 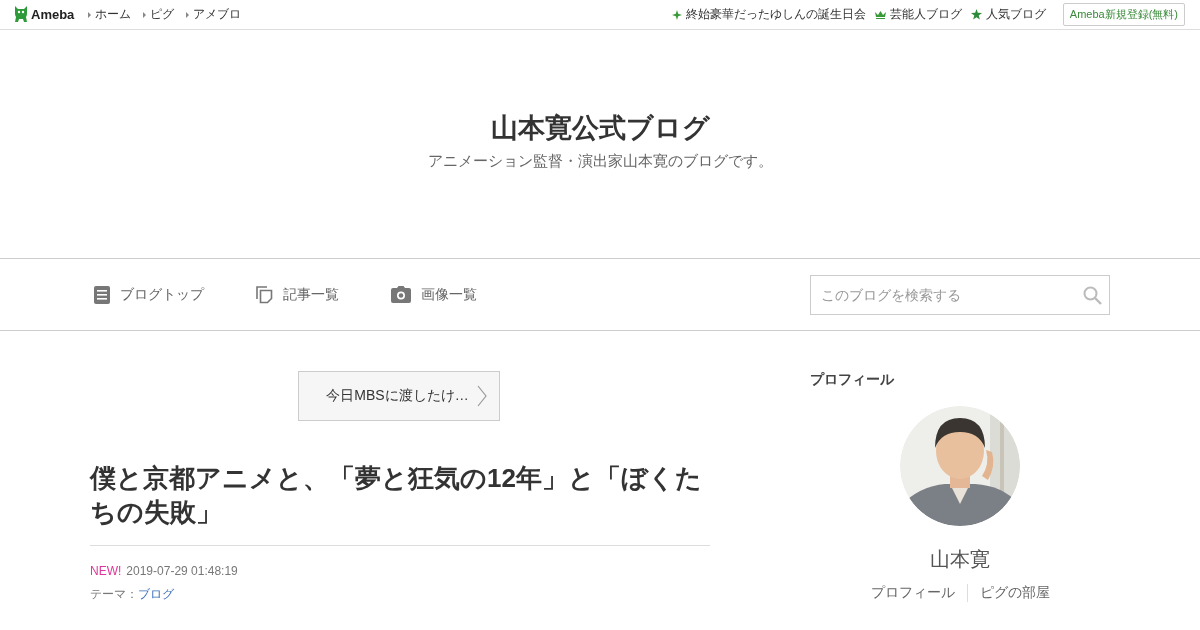 What do you see at coordinates (401, 294) in the screenshot?
I see `camera-icon` at bounding box center [401, 294].